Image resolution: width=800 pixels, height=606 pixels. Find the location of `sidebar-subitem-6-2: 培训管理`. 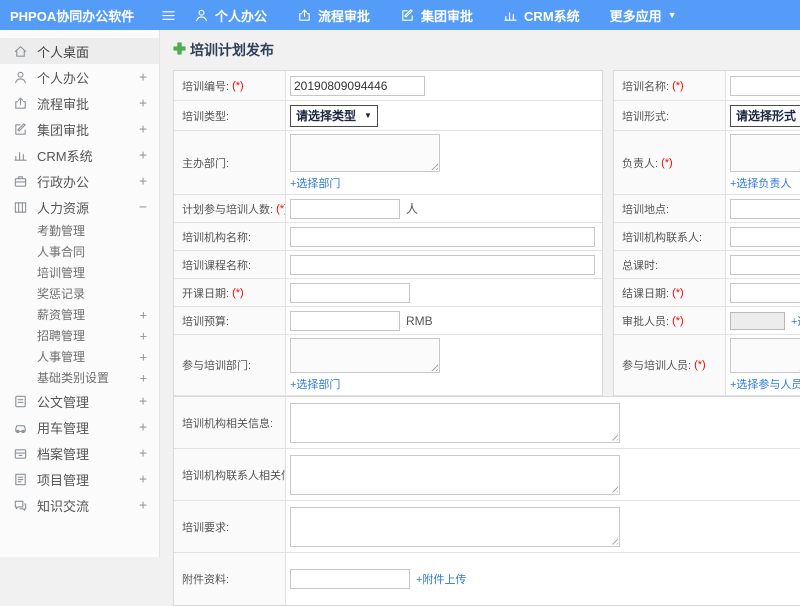

sidebar-subitem-6-2: 培训管理 is located at coordinates (79, 272).